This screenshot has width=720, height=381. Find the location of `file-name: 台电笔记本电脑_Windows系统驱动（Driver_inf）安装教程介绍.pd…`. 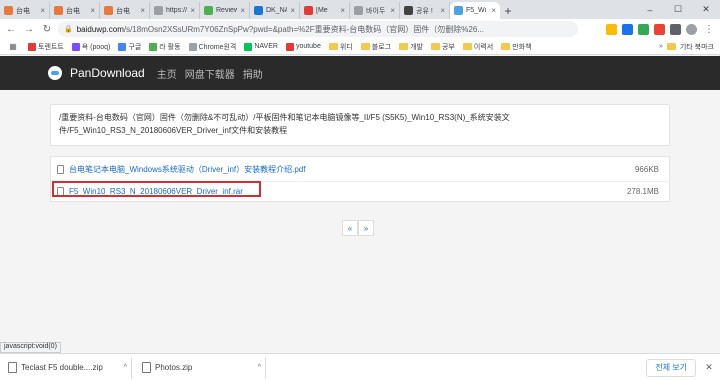

file-name: 台电笔记本电脑_Windows系统驱动（Driver_inf）安装教程介绍.pd… is located at coordinates (187, 169).